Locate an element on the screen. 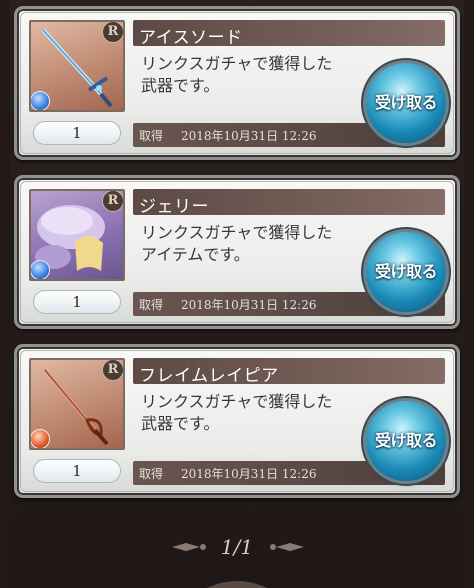  page-indicator: 1/1 is located at coordinates (237, 547).